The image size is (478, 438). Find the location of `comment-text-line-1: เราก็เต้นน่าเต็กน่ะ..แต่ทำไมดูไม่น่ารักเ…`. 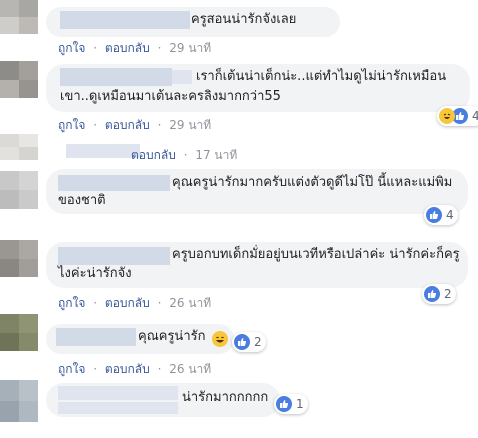

comment-text-line-1: เราก็เต้นน่าเต็กน่ะ..แต่ทำไมดูไม่น่ารักเ… is located at coordinates (321, 76).